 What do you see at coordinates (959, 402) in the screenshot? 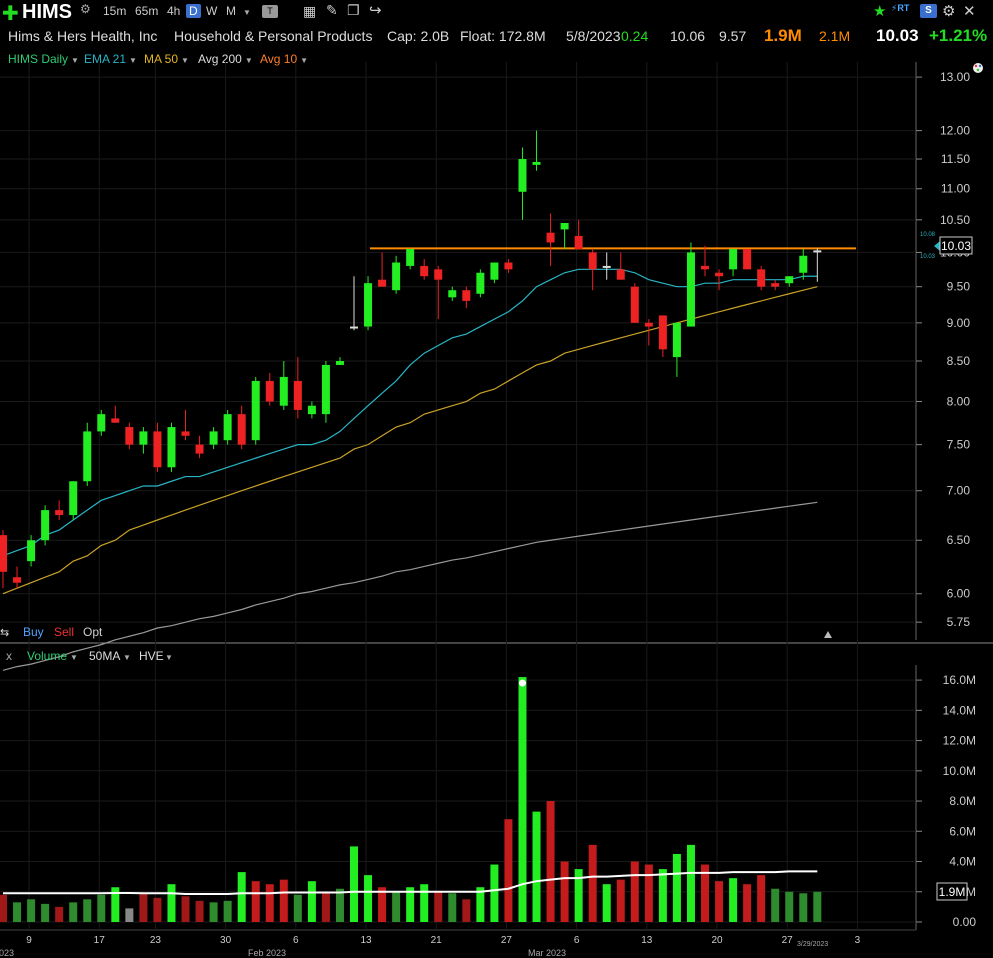
I see `price-tick-label: 8.00` at bounding box center [959, 402].